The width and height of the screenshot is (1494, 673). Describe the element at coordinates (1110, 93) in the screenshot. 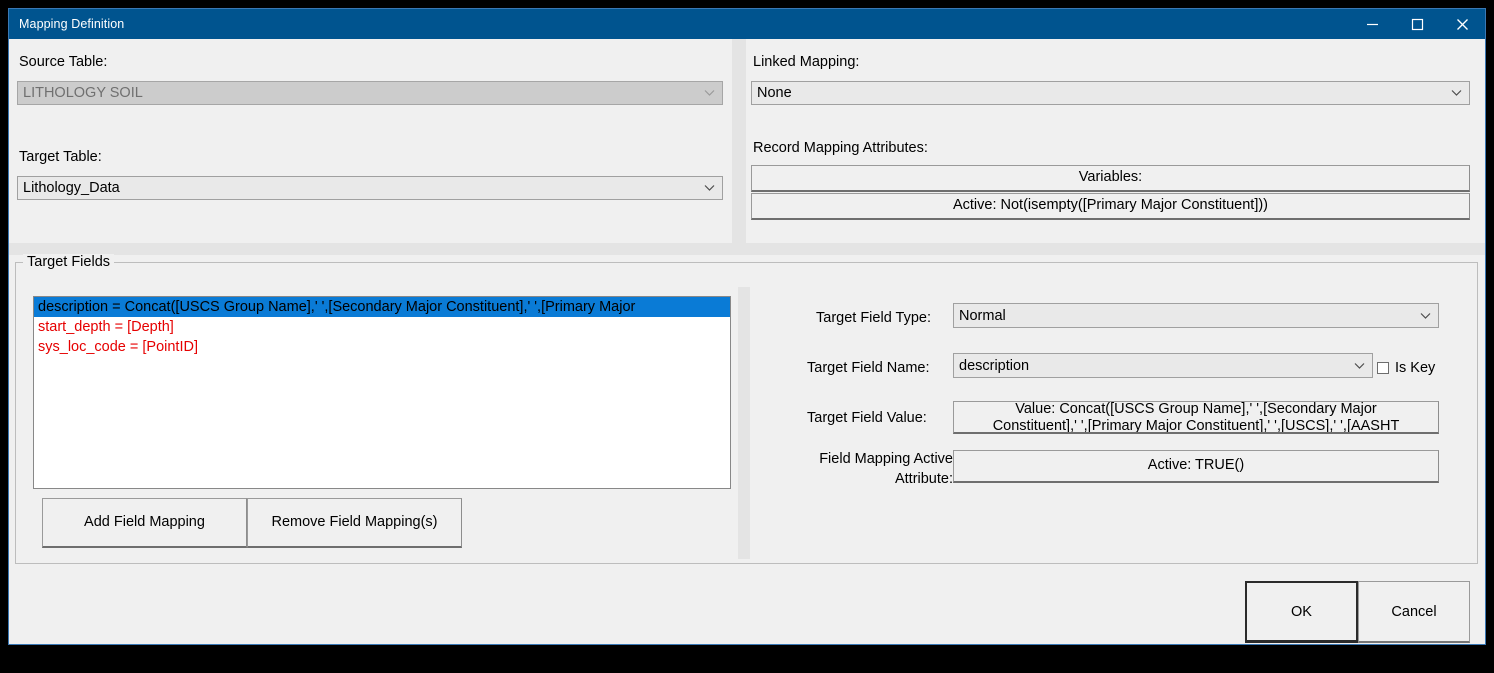

I see `linked-mapping-combobox: None` at that location.